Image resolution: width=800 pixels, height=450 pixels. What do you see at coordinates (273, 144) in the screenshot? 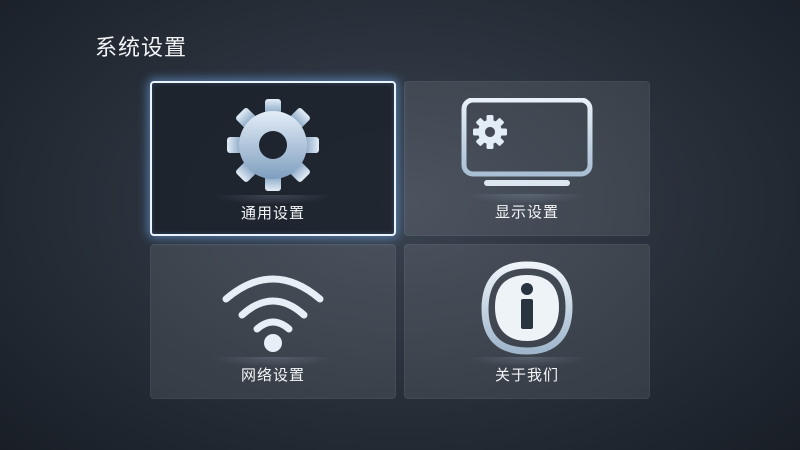
I see `gear-icon` at bounding box center [273, 144].